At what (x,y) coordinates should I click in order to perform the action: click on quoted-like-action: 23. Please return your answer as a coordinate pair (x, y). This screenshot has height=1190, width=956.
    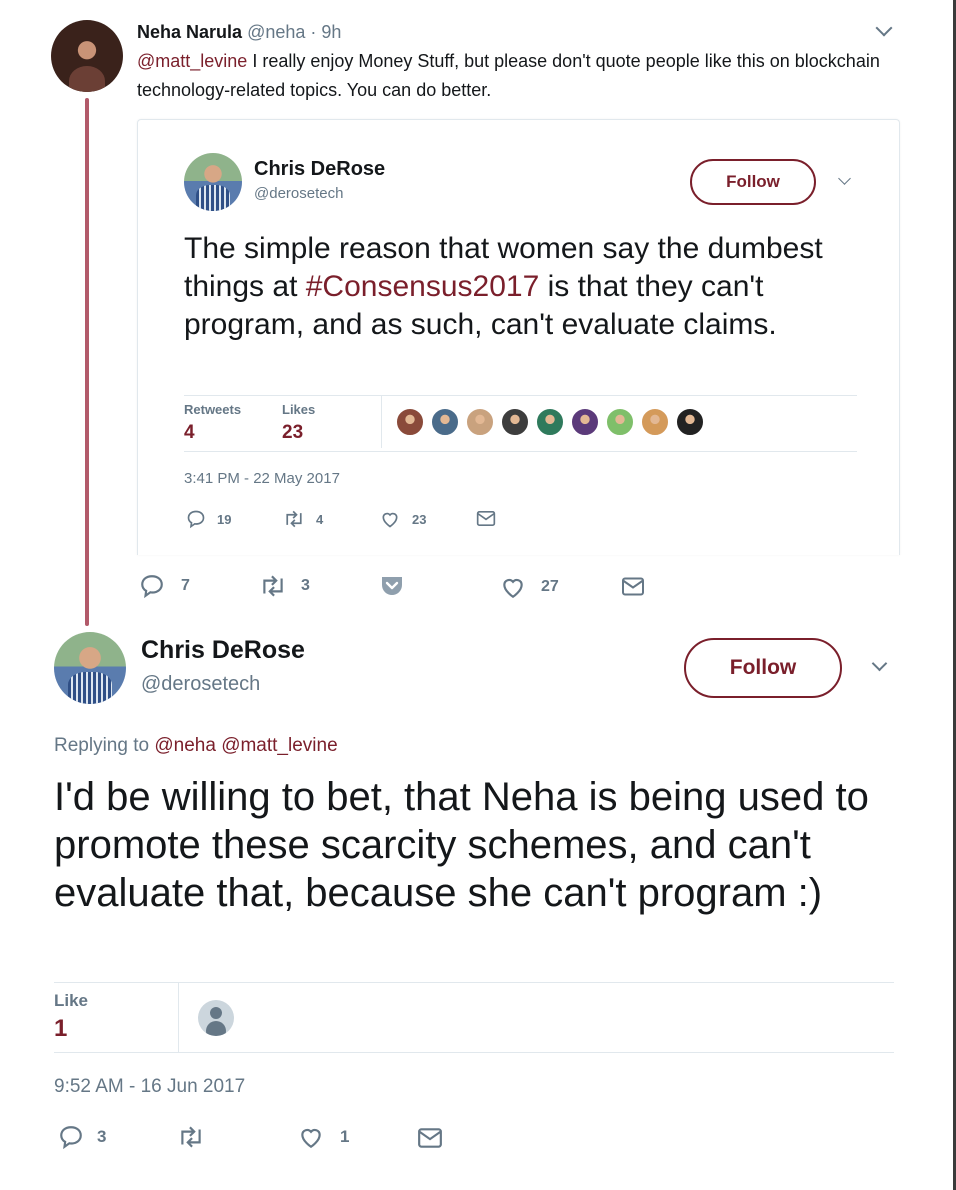
    Looking at the image, I should click on (403, 519).